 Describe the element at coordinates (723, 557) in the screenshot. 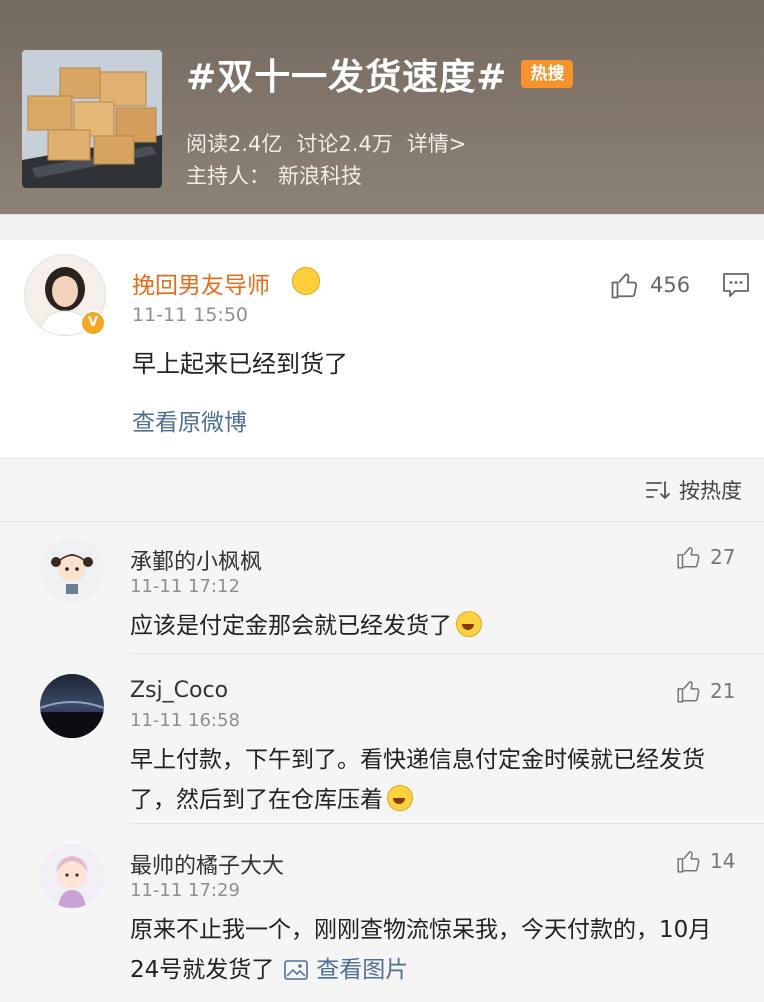

I see `comment-like-count: 27` at that location.